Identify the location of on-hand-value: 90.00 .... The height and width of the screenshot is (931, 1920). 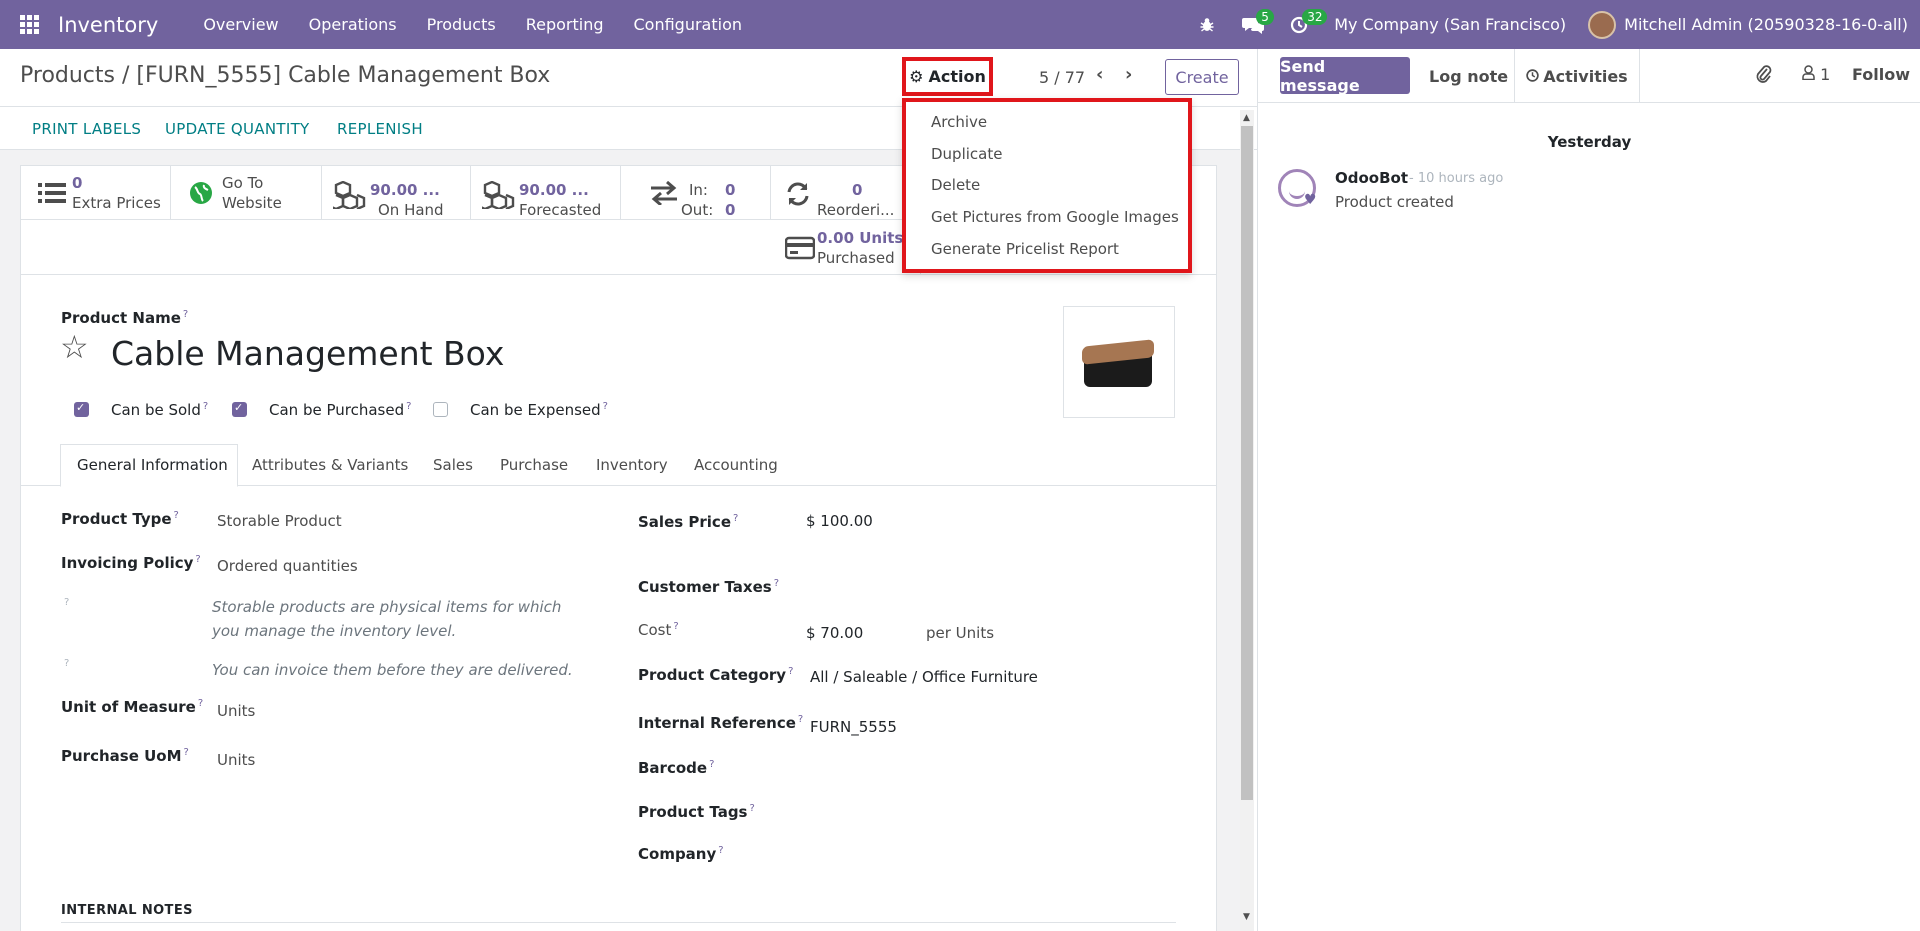
(405, 190).